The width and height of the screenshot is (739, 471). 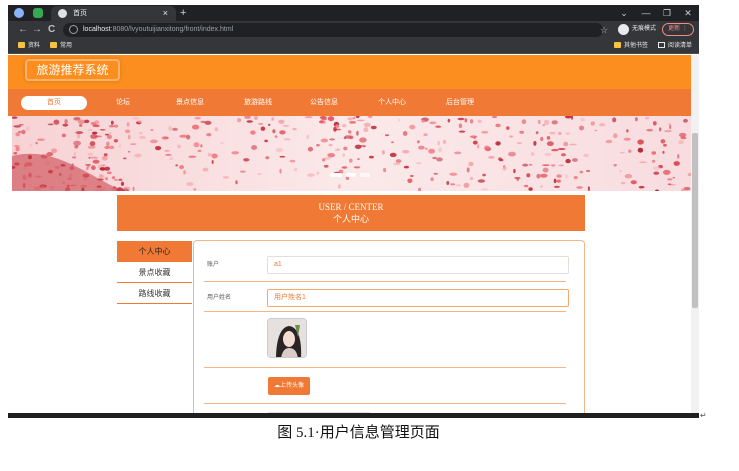 I want to click on account-row: 账户 a1, so click(x=386, y=265).